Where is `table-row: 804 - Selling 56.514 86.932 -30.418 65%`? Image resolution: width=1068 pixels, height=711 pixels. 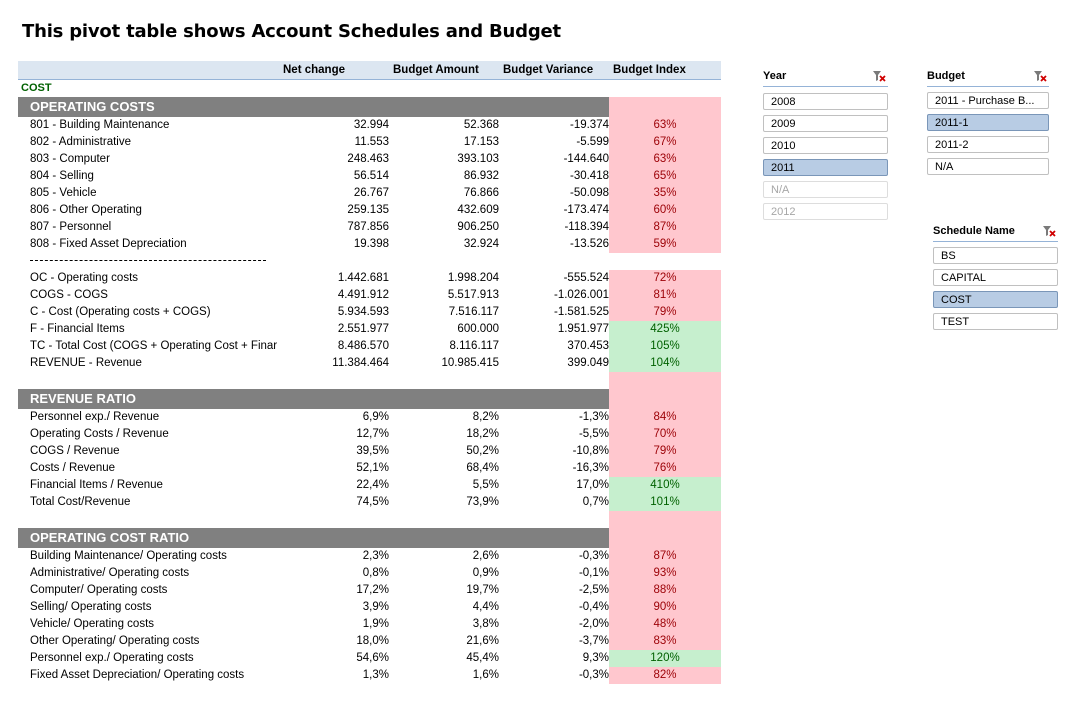
table-row: 804 - Selling 56.514 86.932 -30.418 65% is located at coordinates (369, 176).